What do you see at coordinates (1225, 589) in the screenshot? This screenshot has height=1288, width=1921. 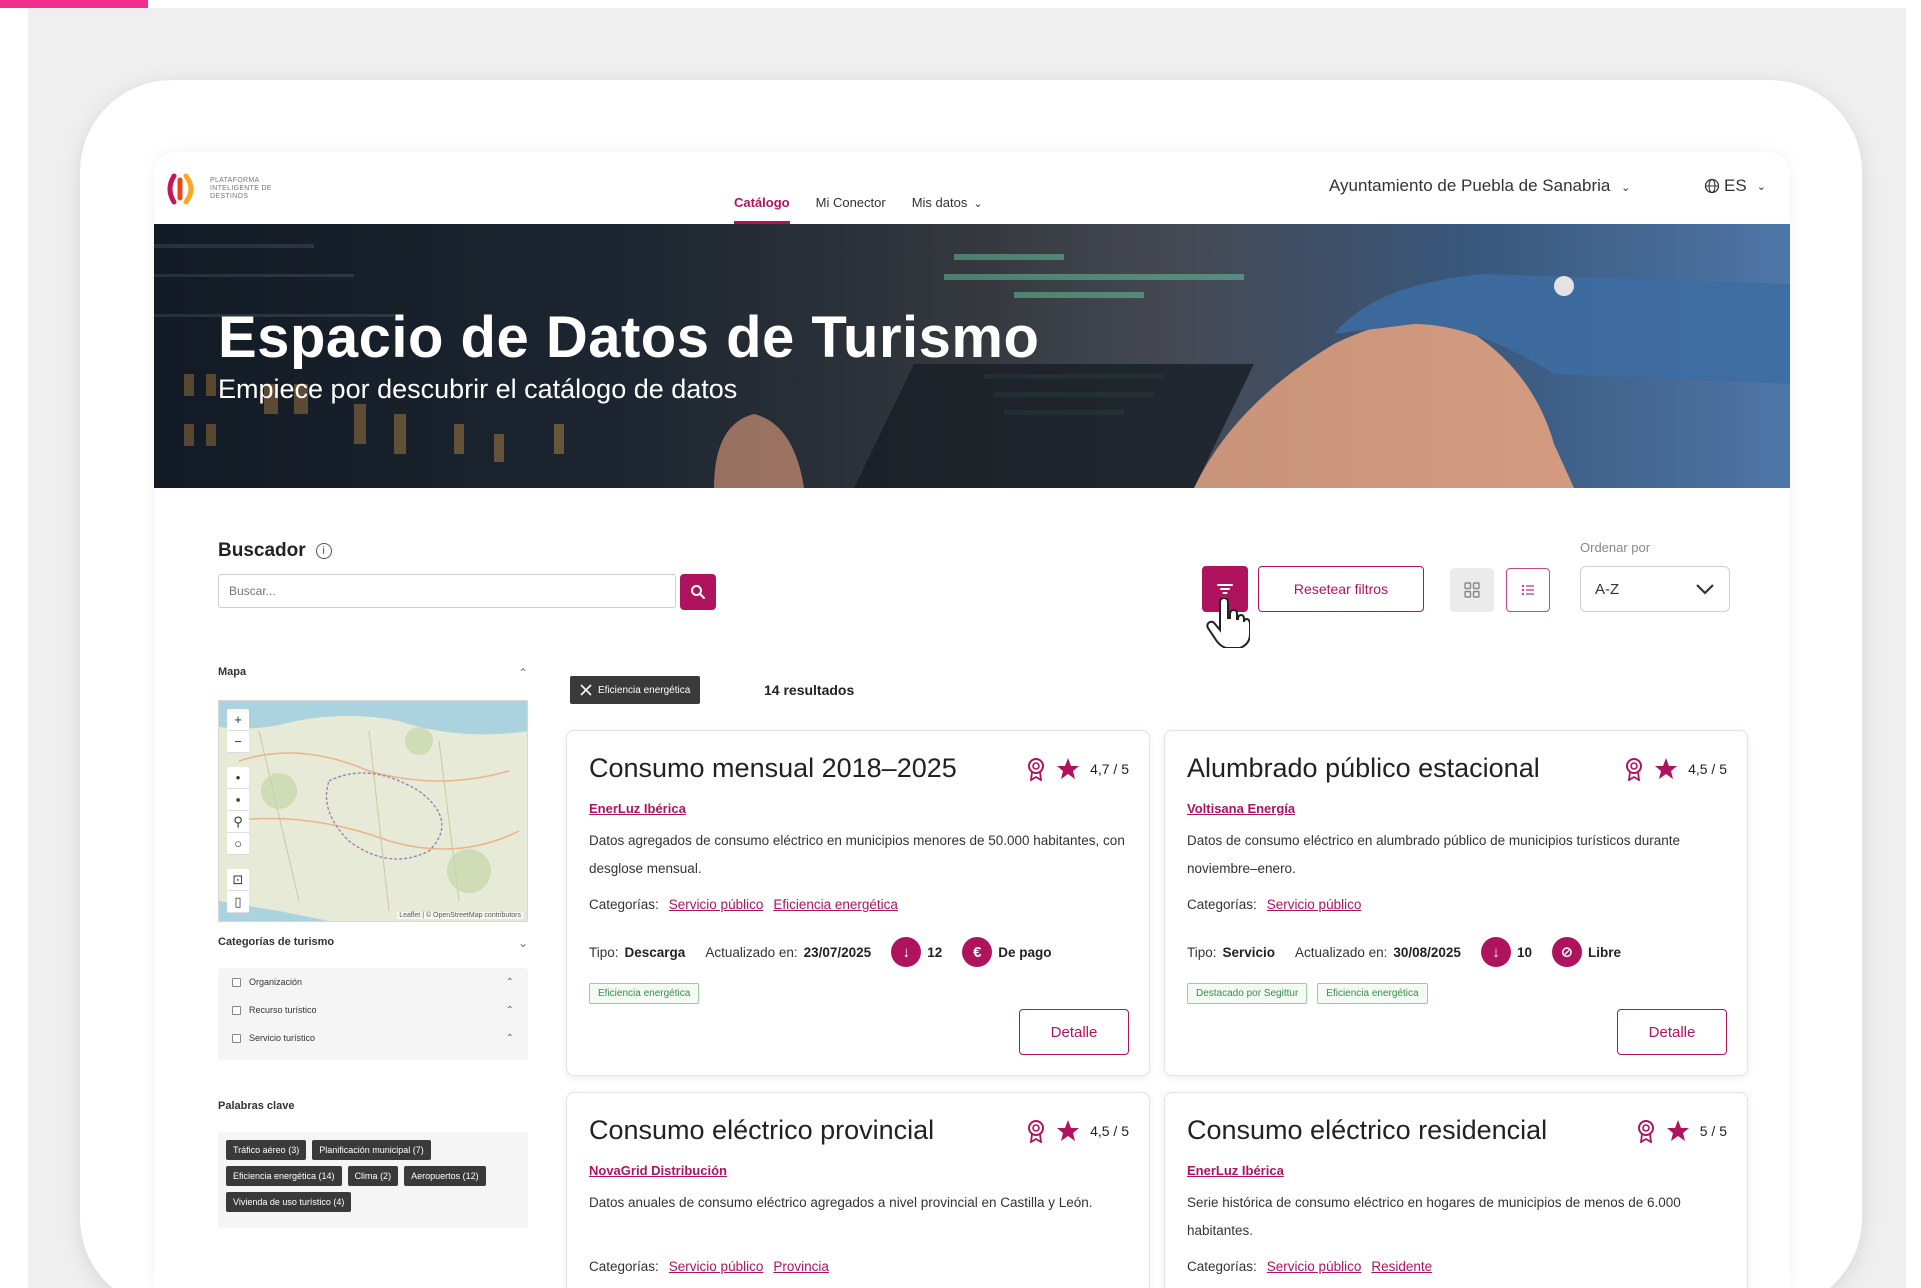 I see `filter-icon` at bounding box center [1225, 589].